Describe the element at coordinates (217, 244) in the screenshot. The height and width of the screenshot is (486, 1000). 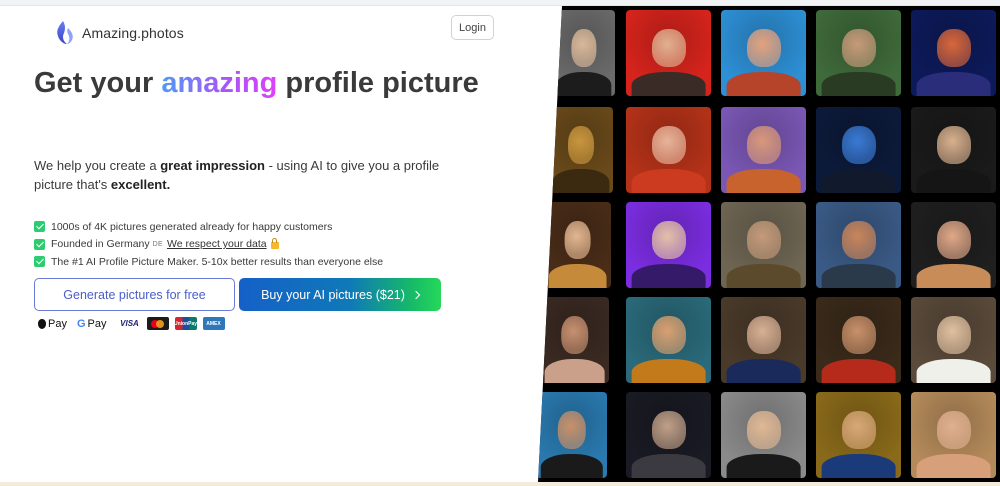
I see `privacy-link: We respect your data` at that location.